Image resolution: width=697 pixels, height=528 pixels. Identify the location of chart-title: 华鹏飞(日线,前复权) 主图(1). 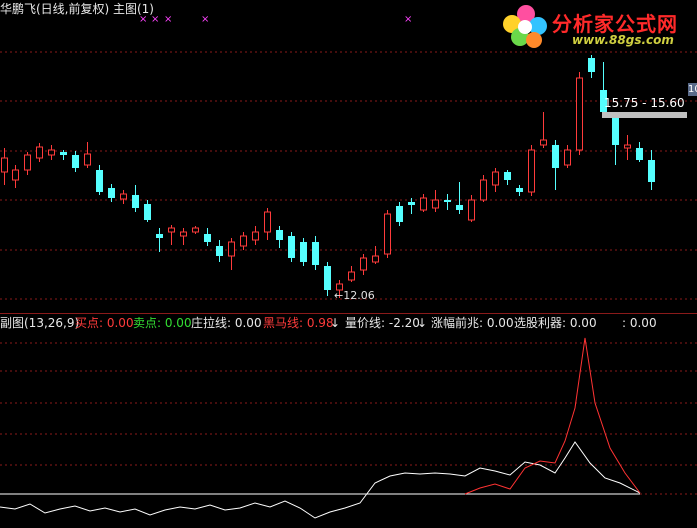
(77, 9).